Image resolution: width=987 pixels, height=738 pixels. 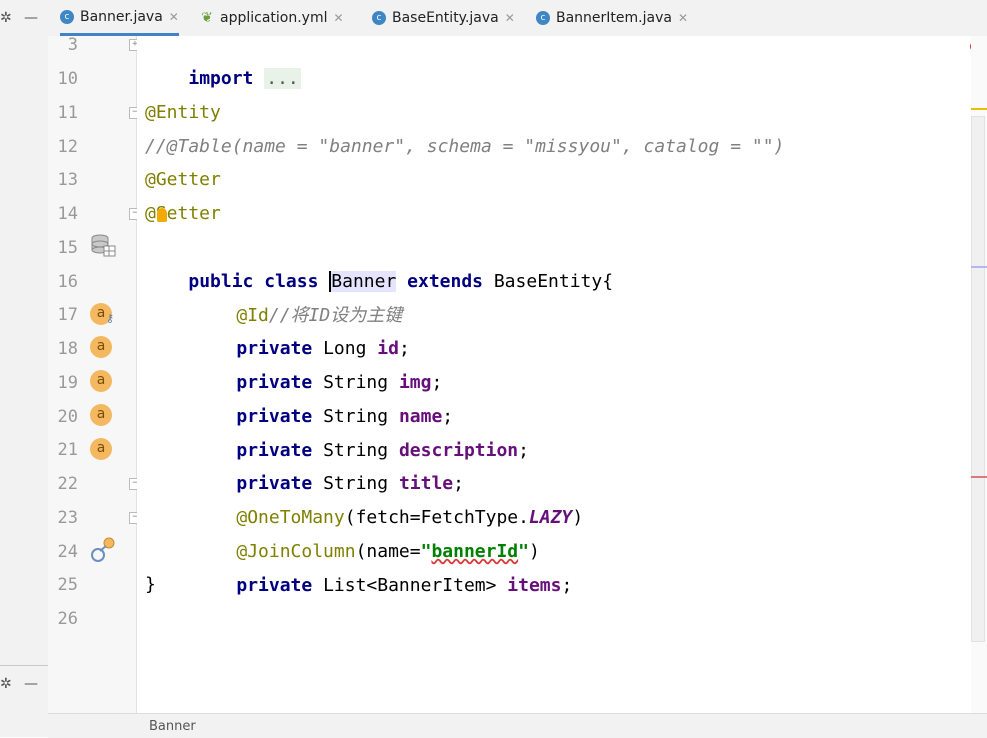 What do you see at coordinates (297, 295) in the screenshot?
I see `code-line-16: @Id//将ID设为主键` at bounding box center [297, 295].